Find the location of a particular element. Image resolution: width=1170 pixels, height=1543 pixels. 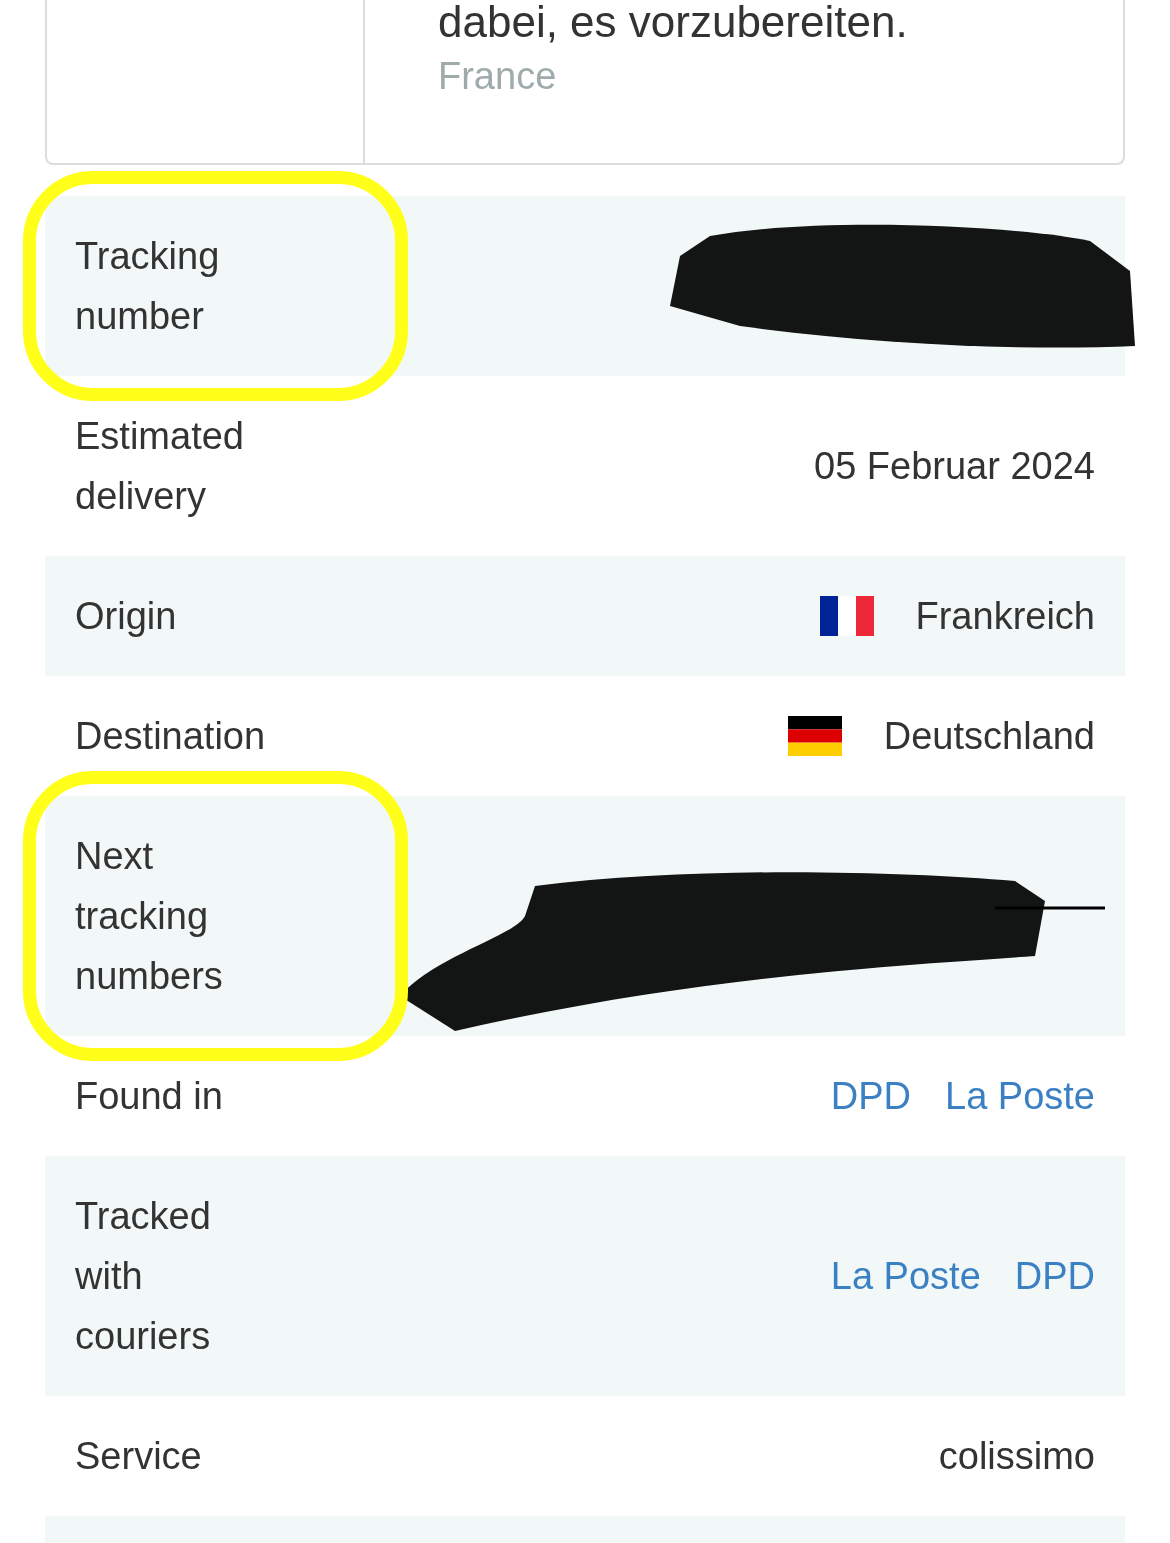

row-label: Tracking number is located at coordinates (148, 286).